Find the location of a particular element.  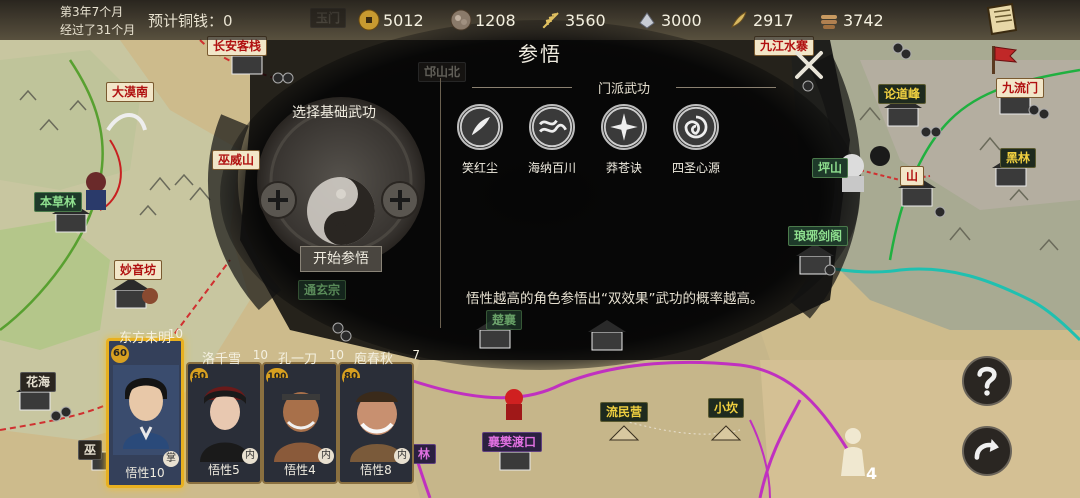

skill-name: 海纳百川 is located at coordinates (551, 168).